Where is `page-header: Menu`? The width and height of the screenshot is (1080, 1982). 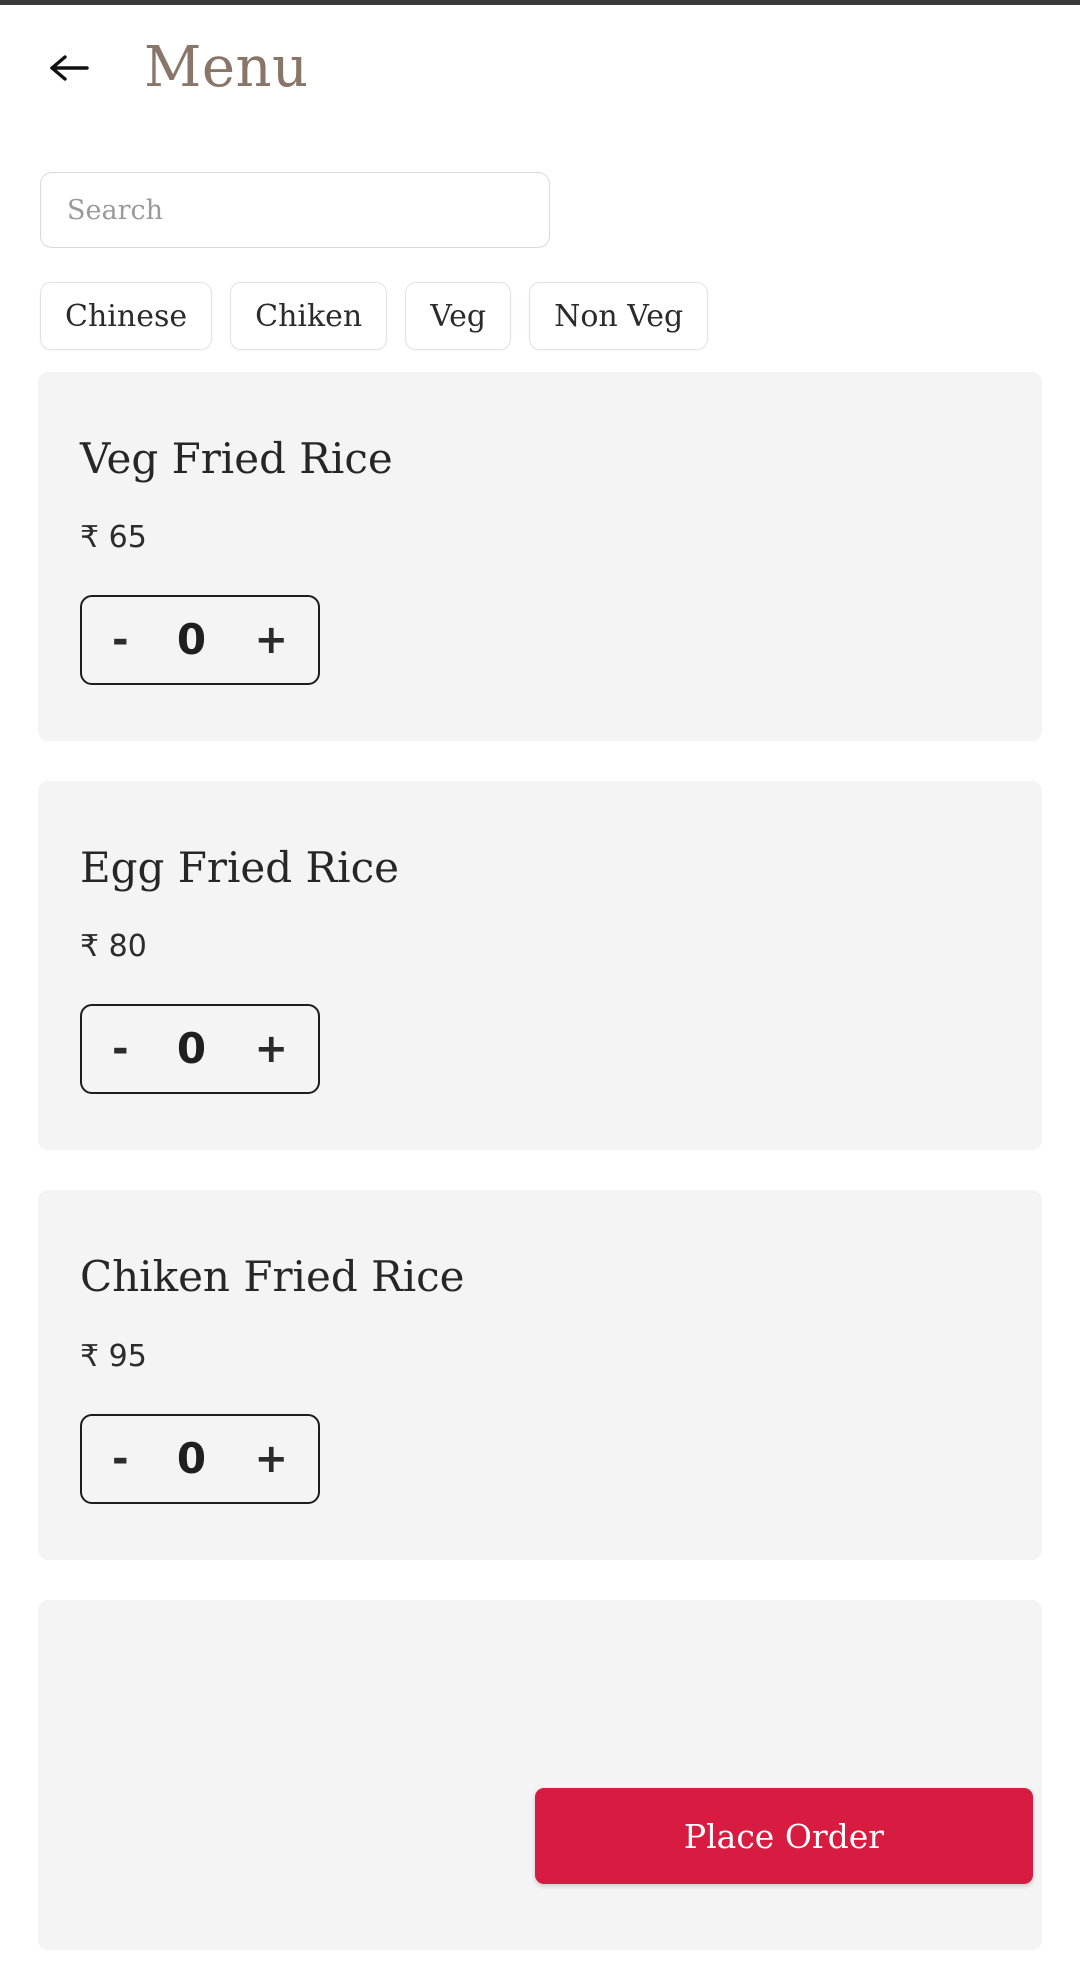 page-header: Menu is located at coordinates (540, 67).